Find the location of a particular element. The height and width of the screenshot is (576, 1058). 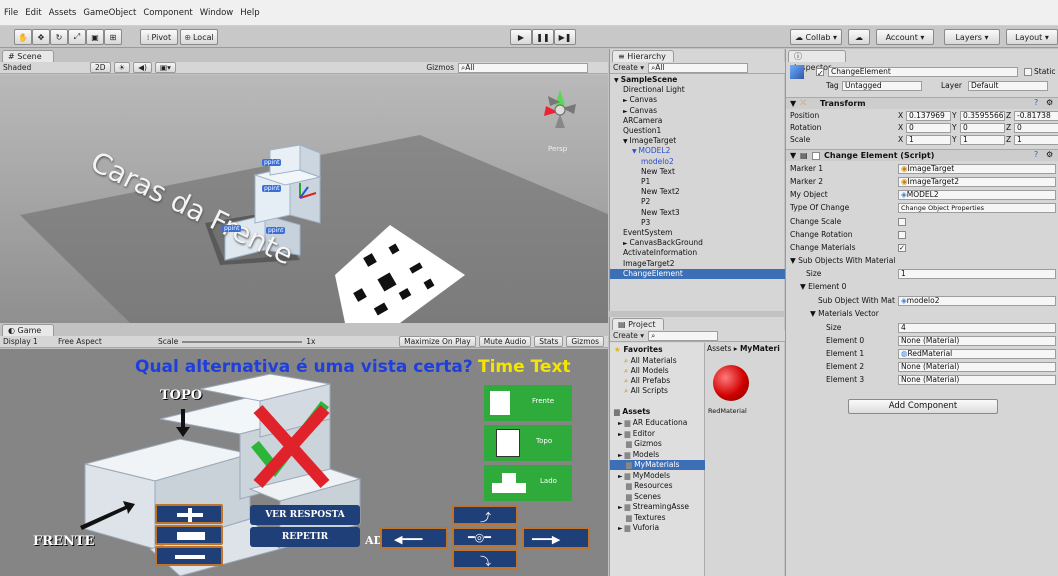

red-material-thumbnail is located at coordinates (731, 383).